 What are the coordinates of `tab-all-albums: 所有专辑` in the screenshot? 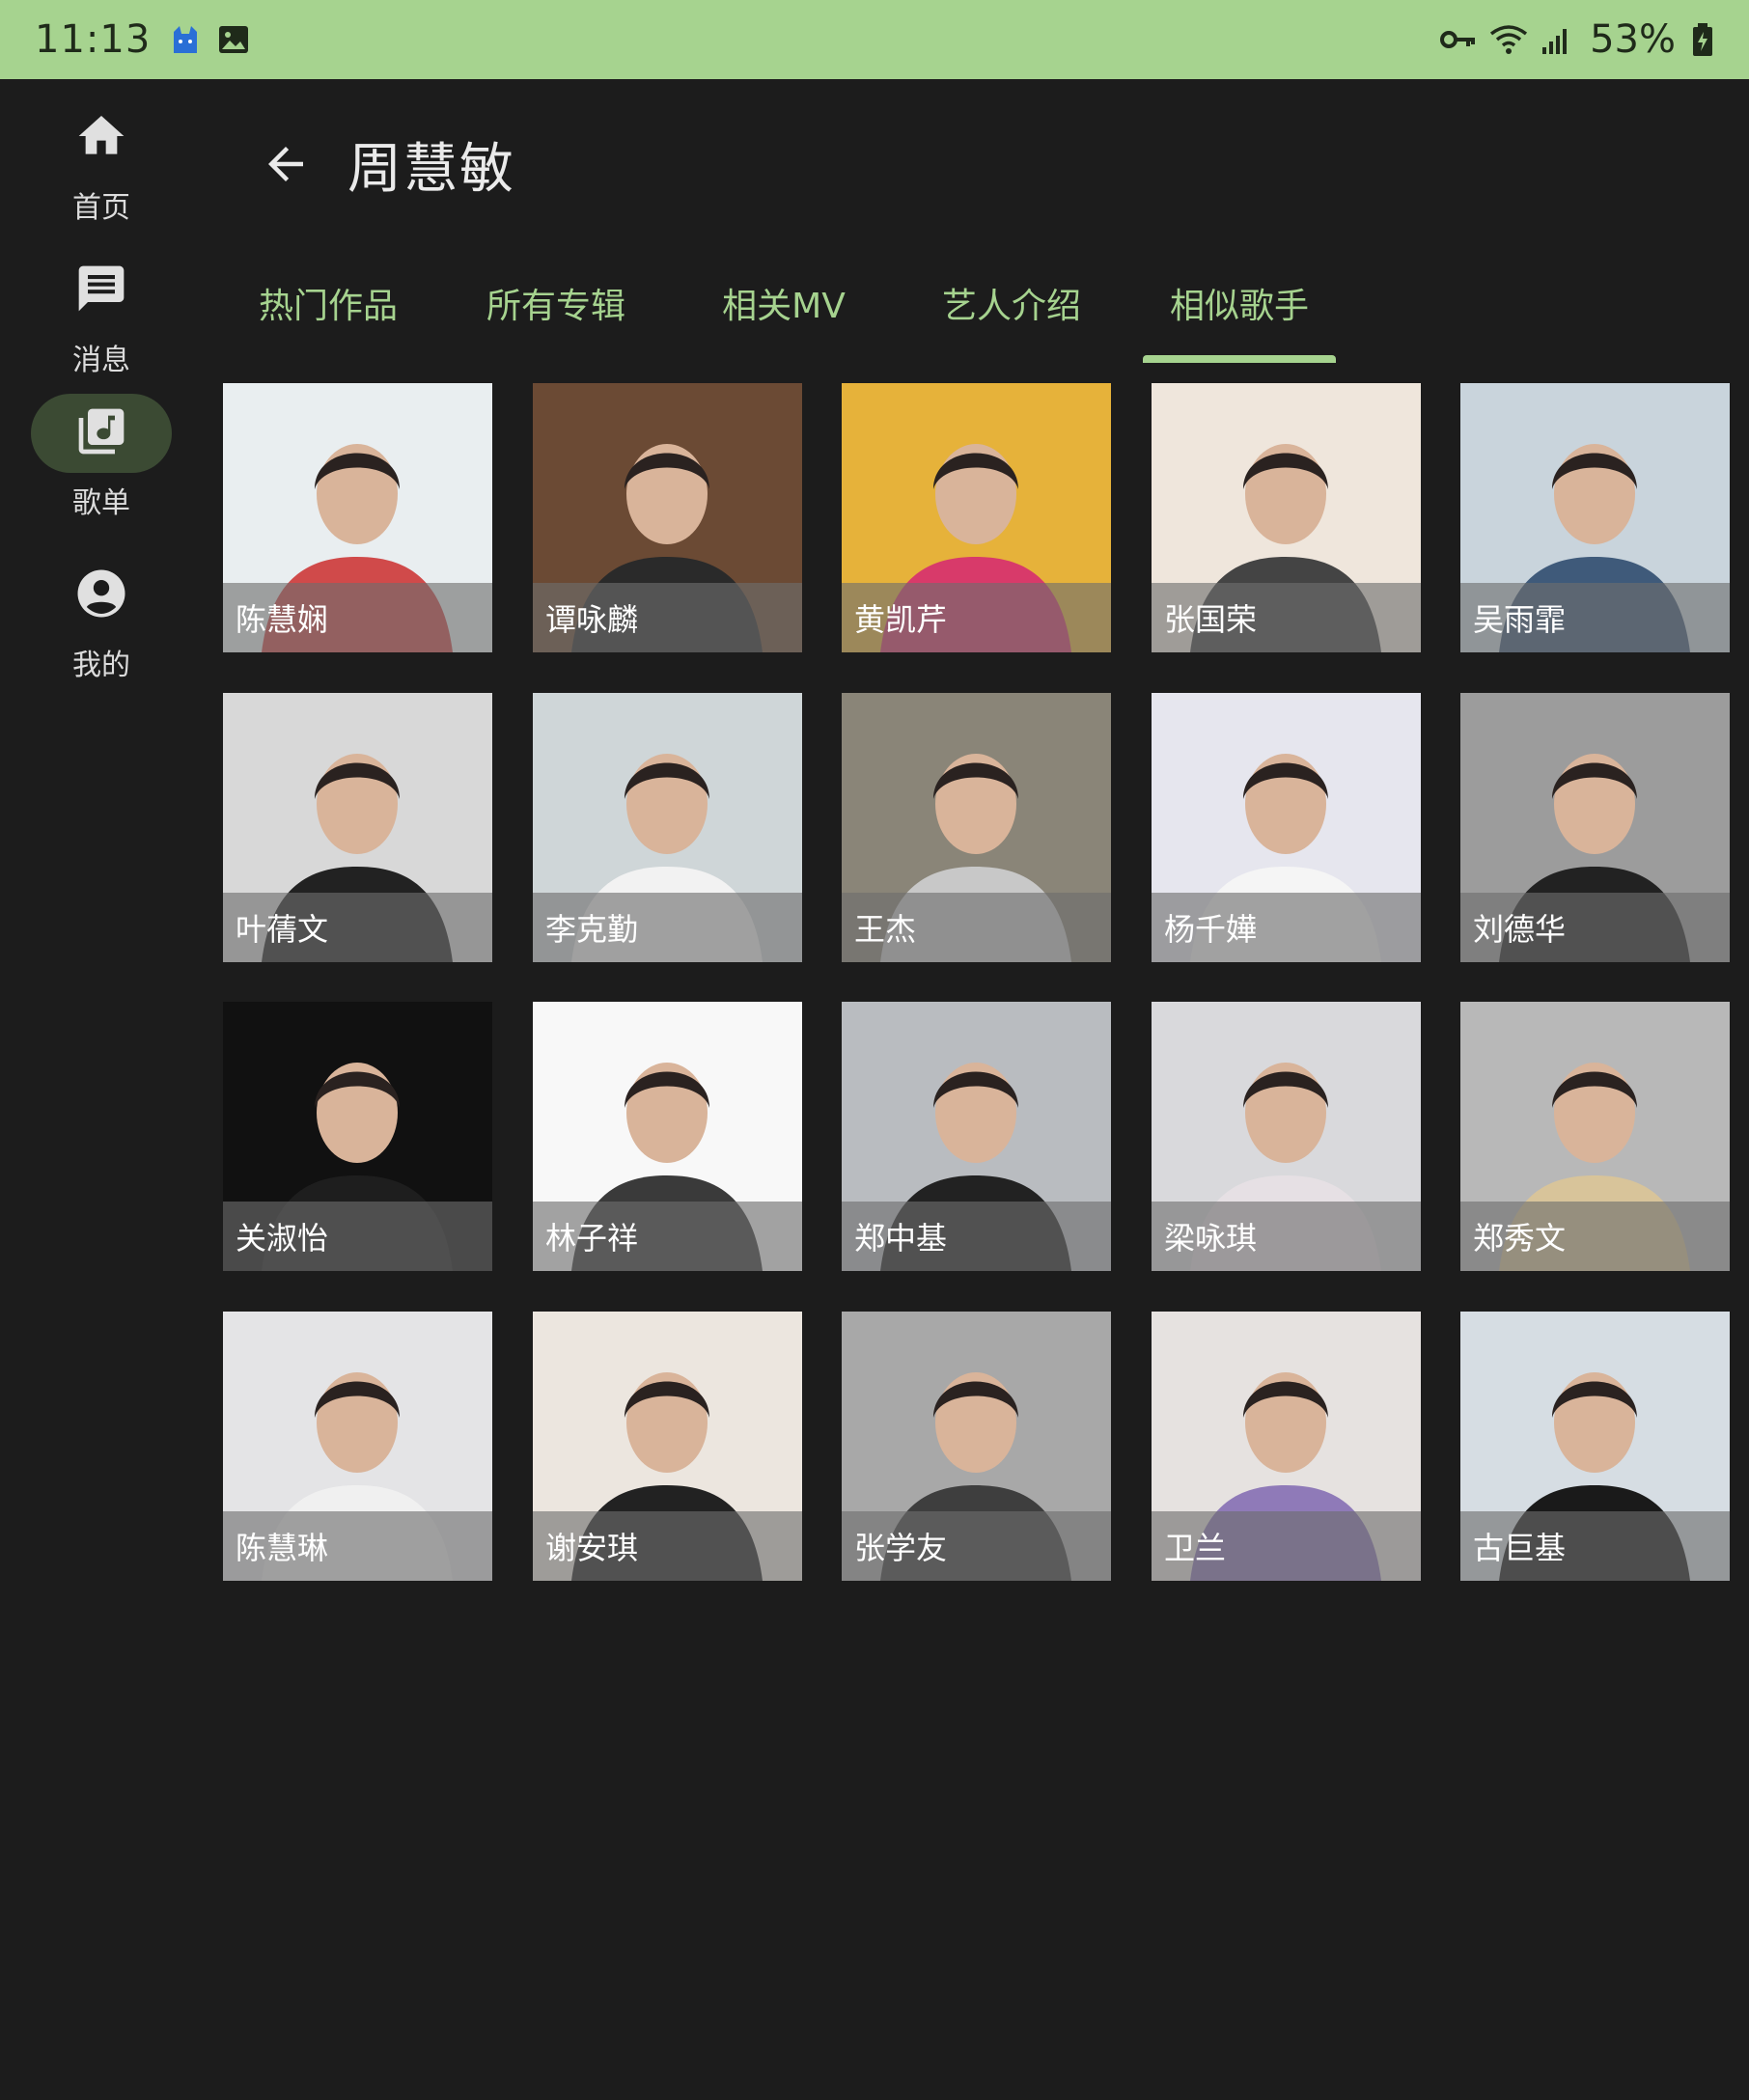 It's located at (556, 303).